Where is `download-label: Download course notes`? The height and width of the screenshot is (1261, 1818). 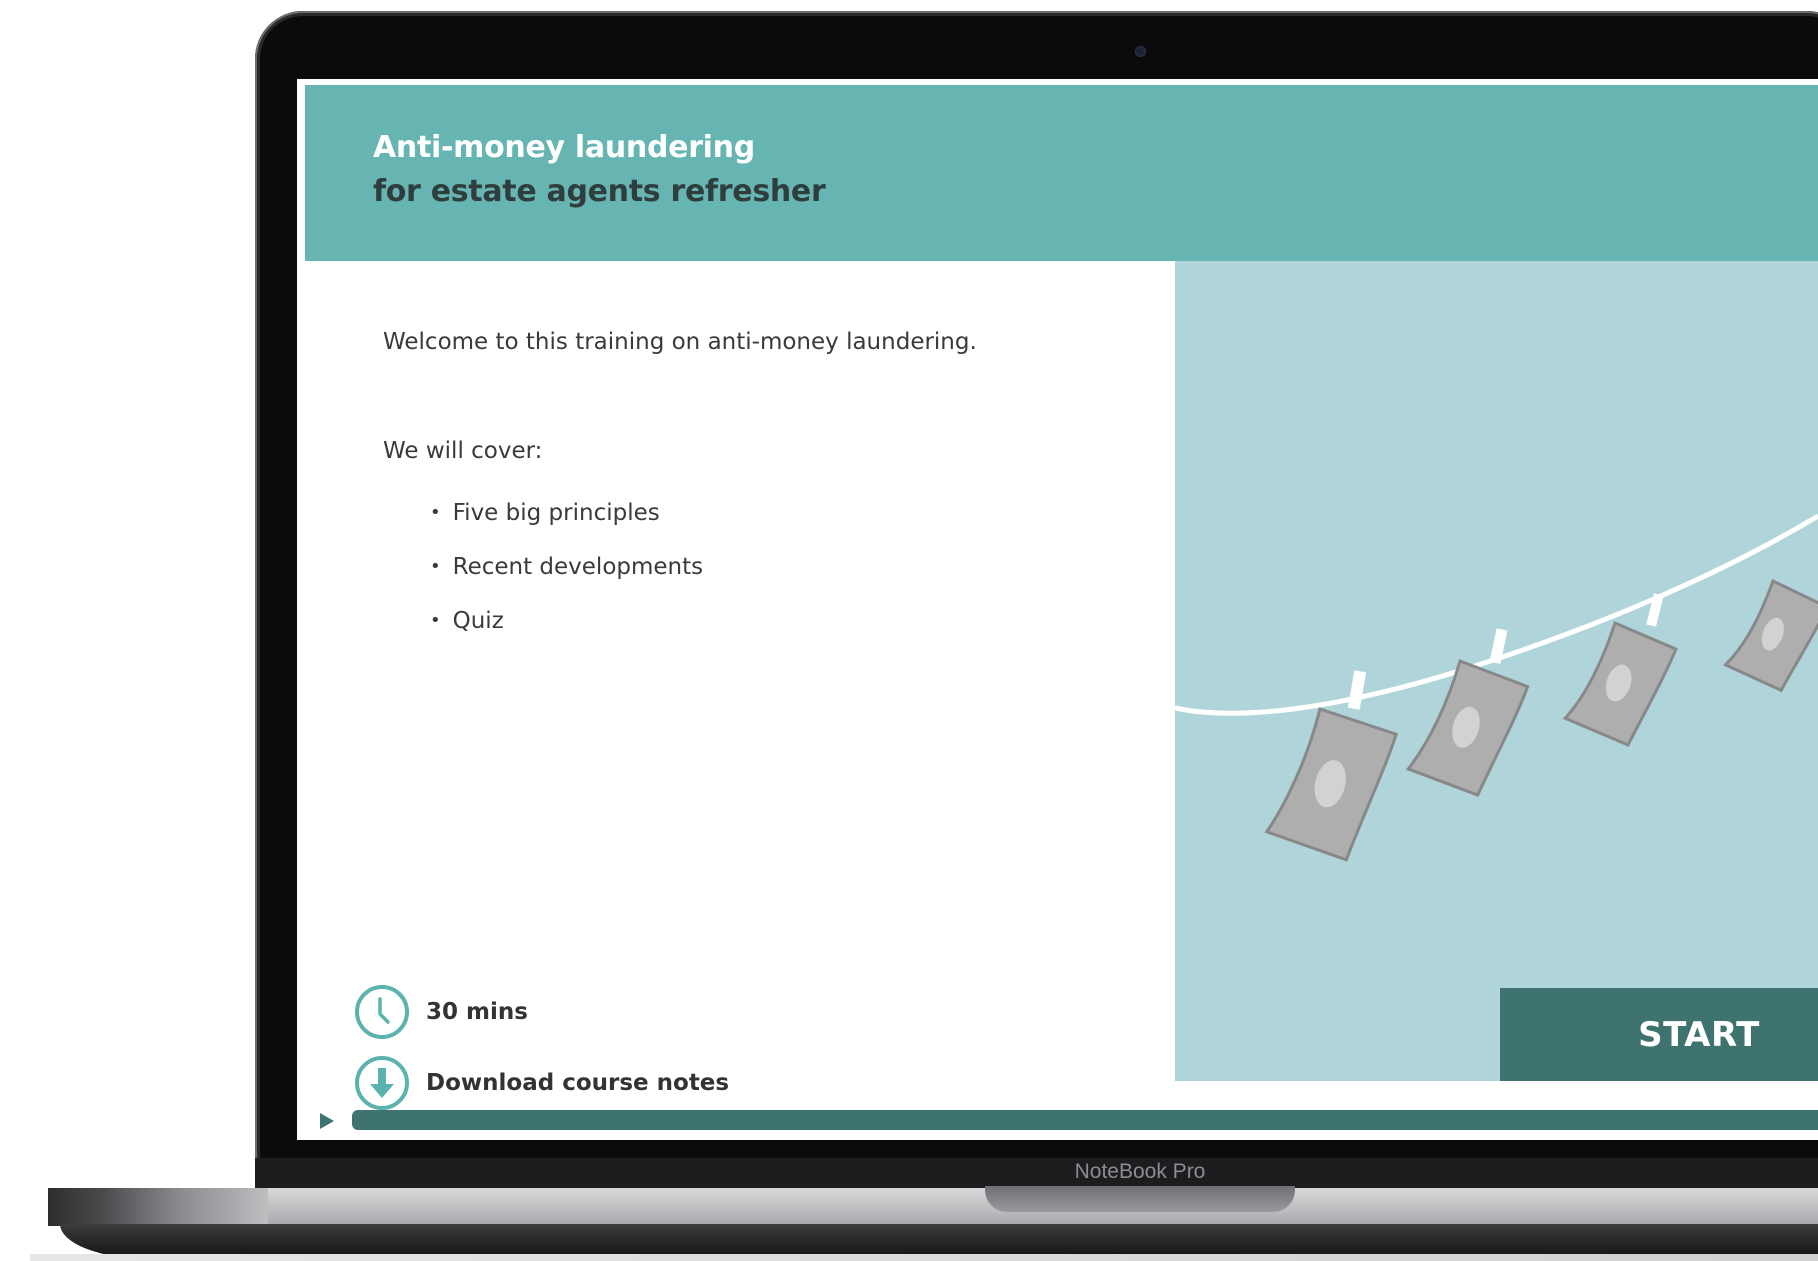
download-label: Download course notes is located at coordinates (578, 1083).